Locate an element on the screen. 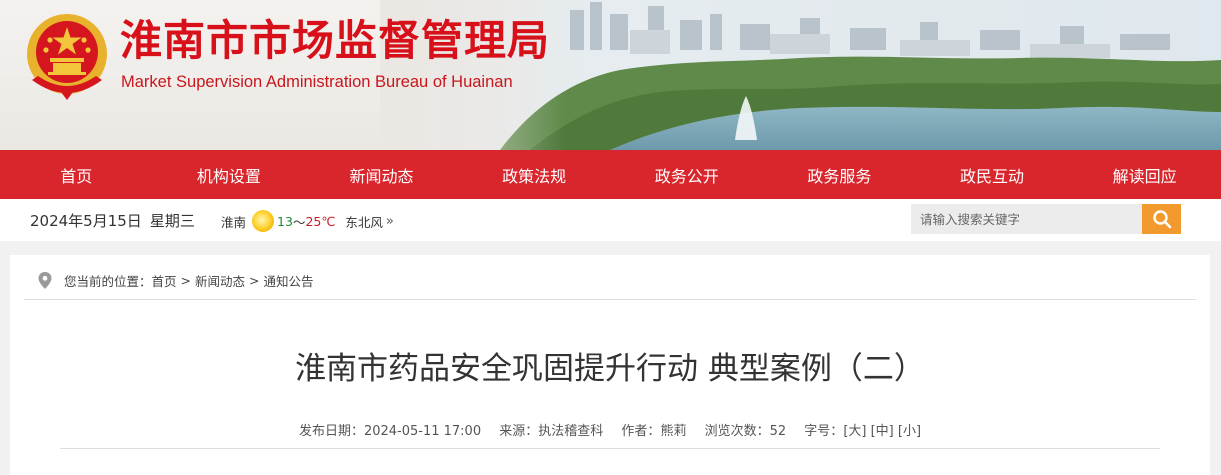 The height and width of the screenshot is (475, 1221). nav-item-gov-services: 政务服务 is located at coordinates (839, 174).